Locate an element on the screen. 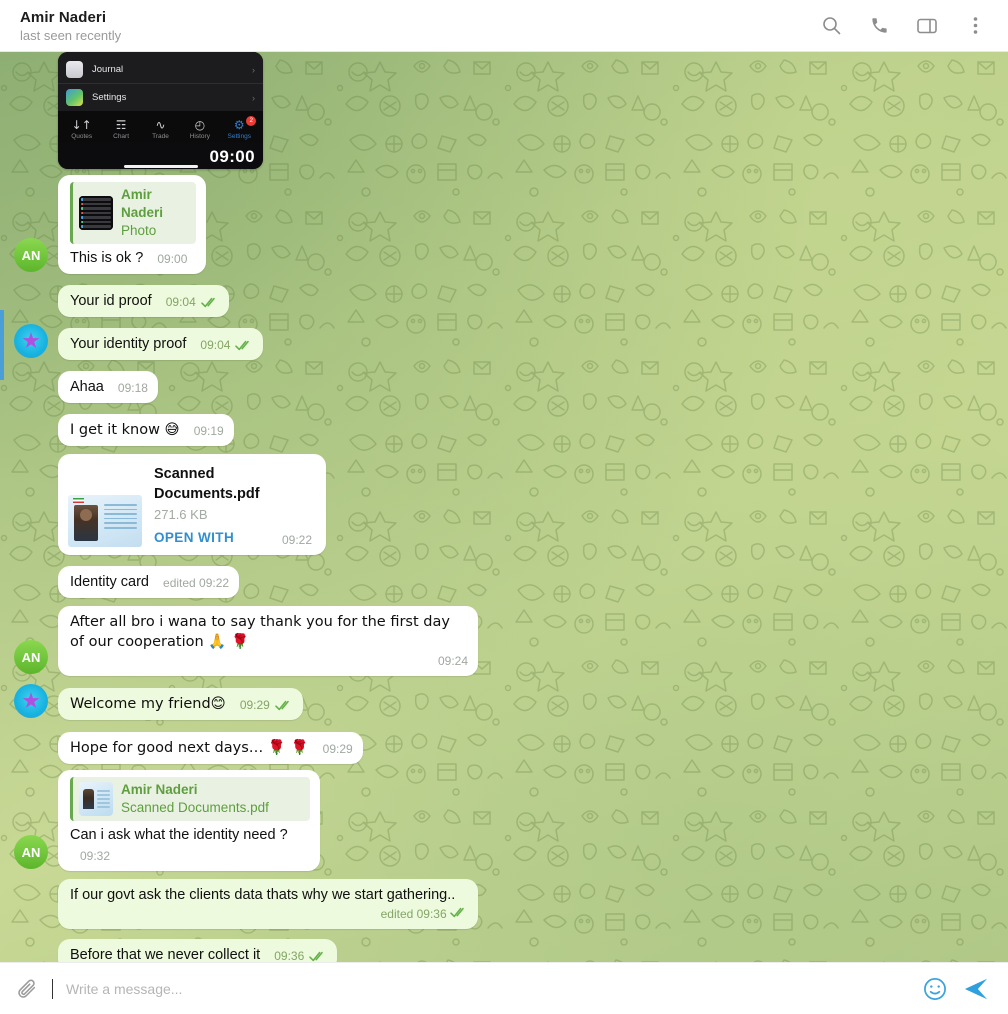  quote-thumbnail is located at coordinates (96, 213).